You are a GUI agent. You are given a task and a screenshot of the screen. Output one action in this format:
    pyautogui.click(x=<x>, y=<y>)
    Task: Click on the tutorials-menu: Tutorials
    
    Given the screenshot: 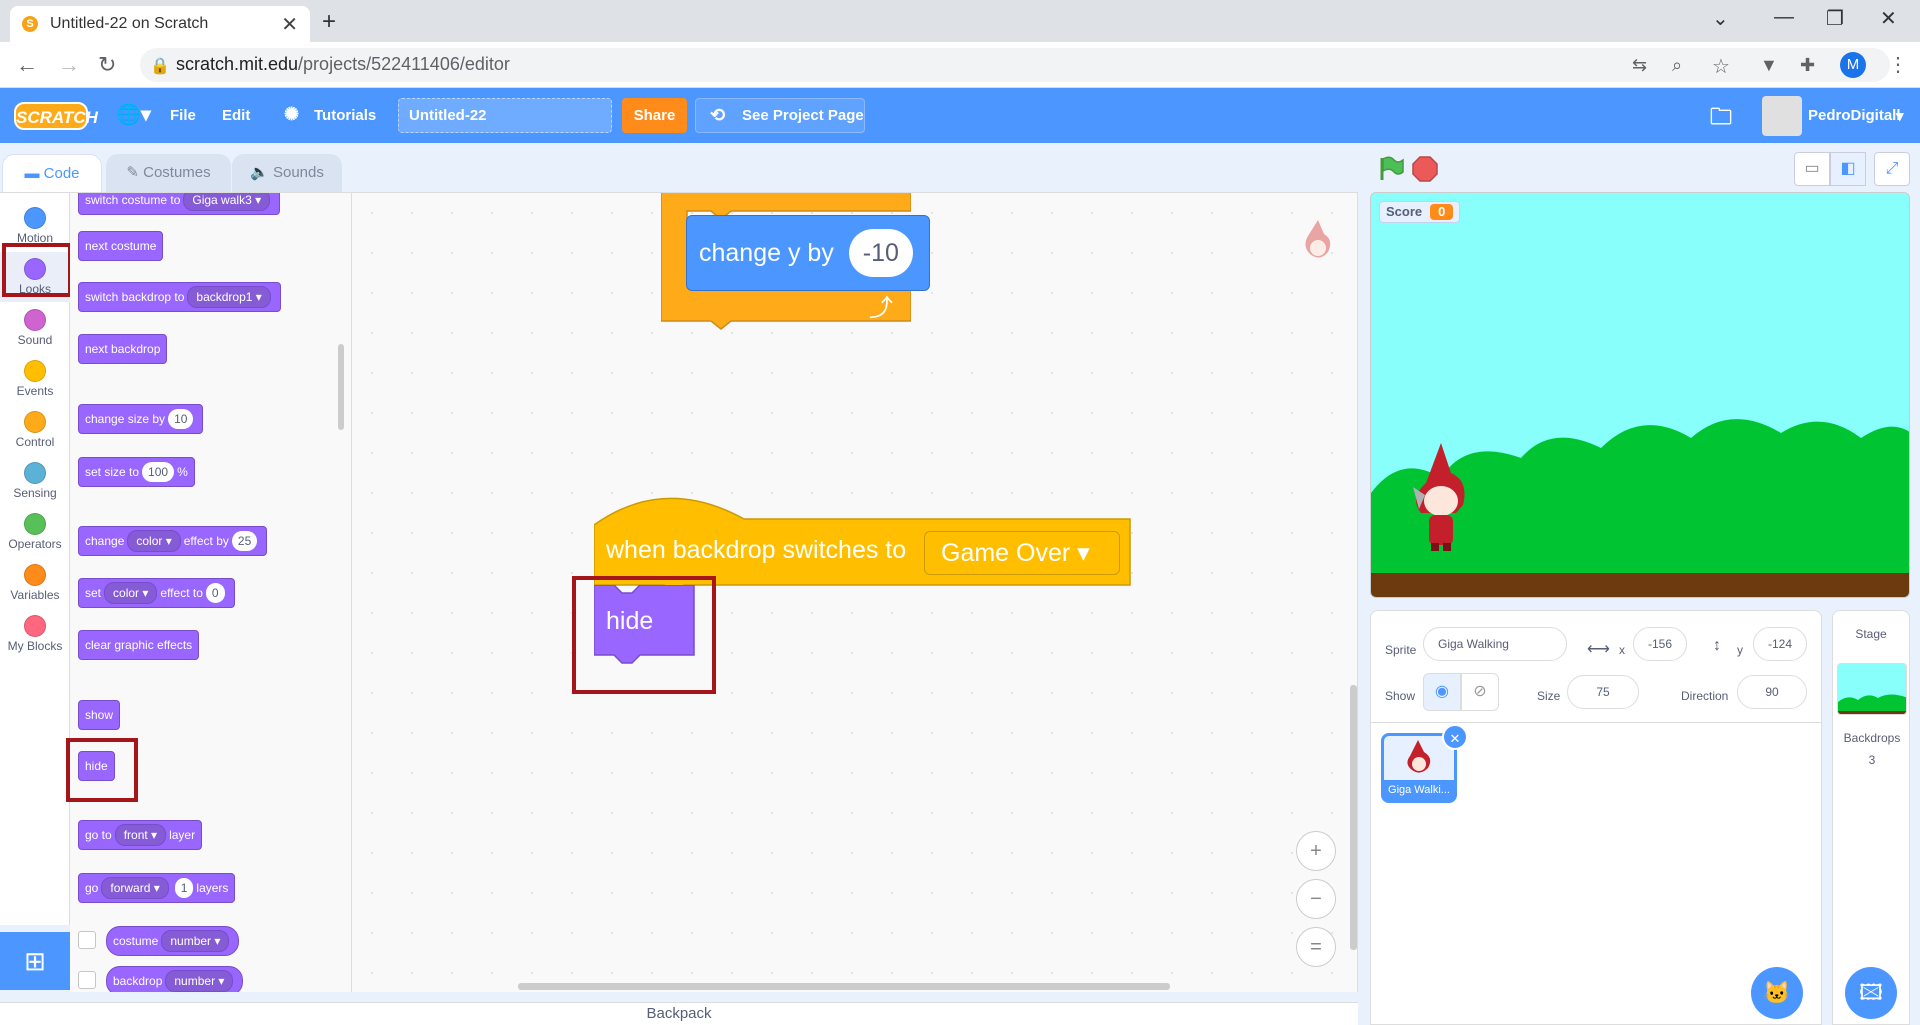 What is the action you would take?
    pyautogui.click(x=345, y=115)
    